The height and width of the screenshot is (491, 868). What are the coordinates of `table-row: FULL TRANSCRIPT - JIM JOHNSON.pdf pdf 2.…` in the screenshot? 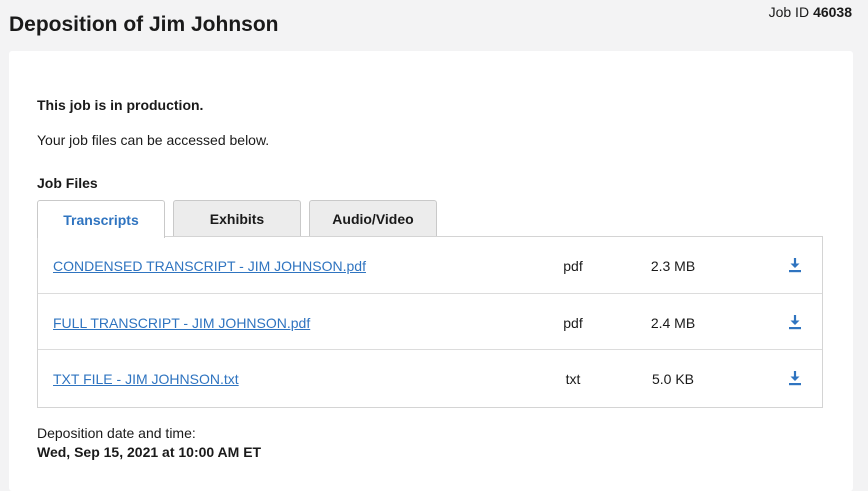 It's located at (430, 322).